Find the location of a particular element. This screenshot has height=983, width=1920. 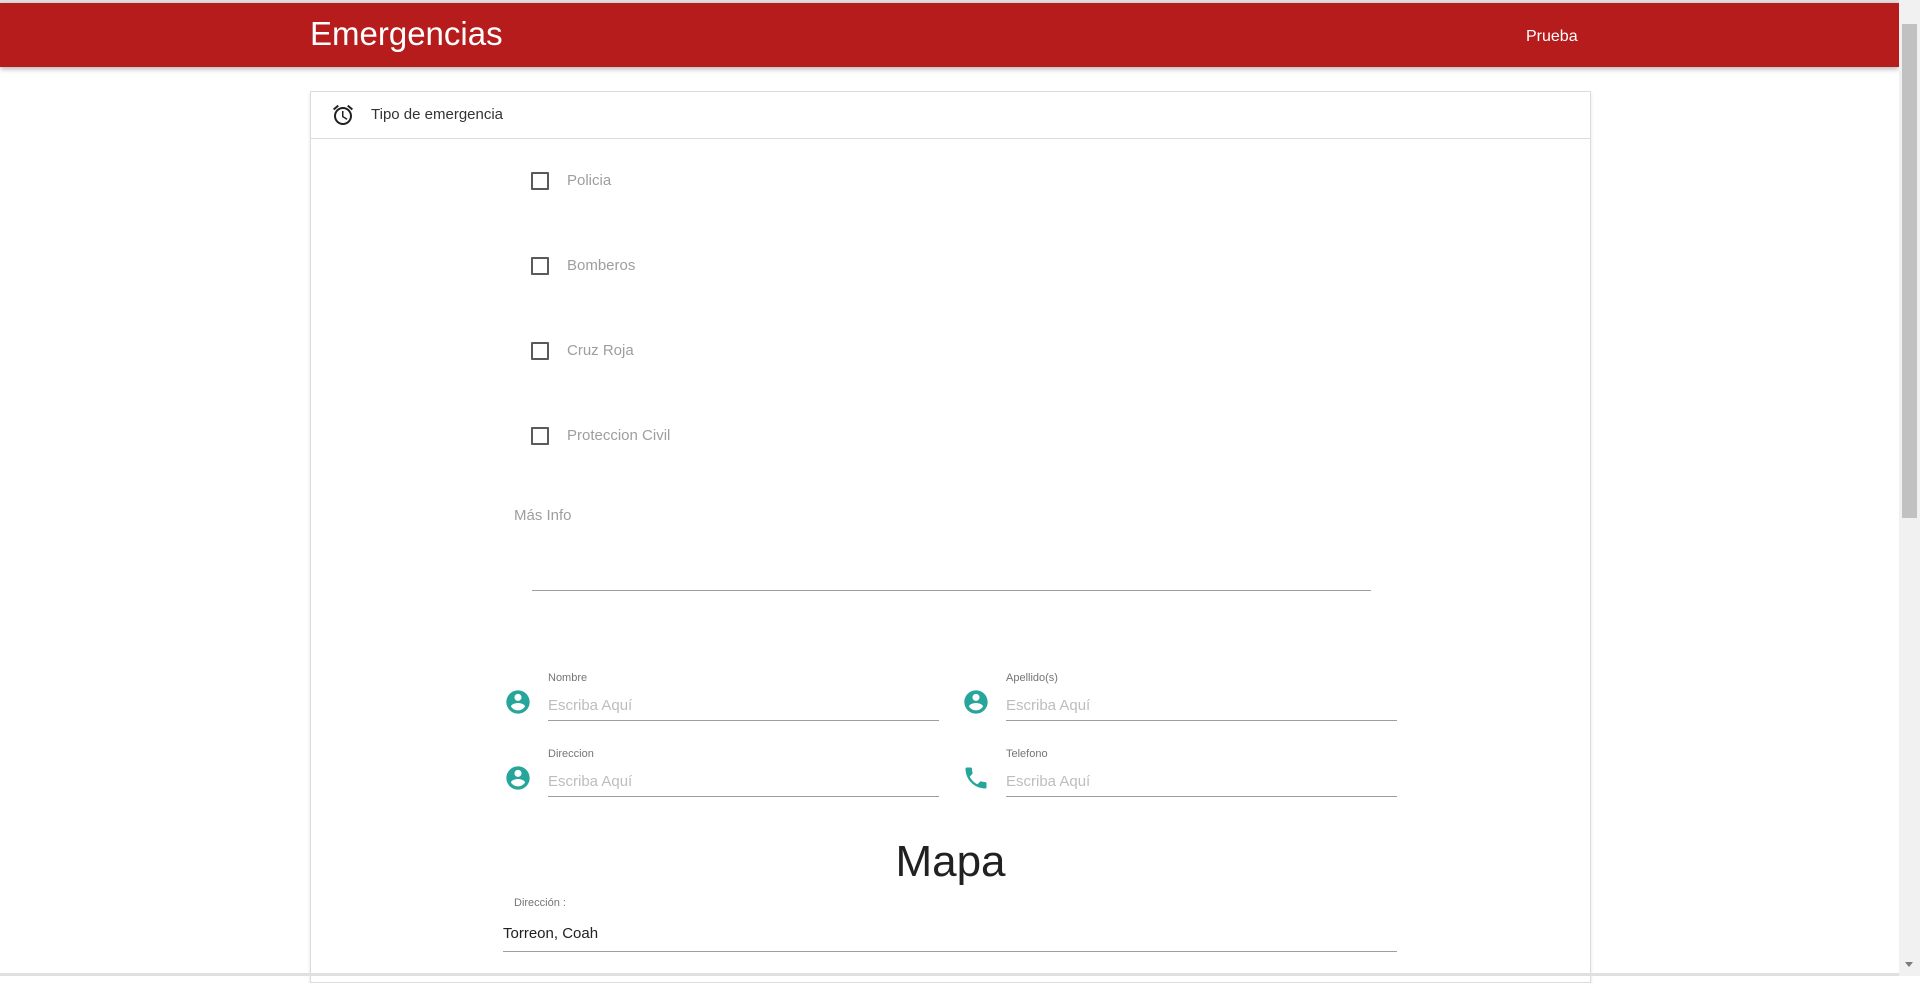

scroll-down-arrow-icon is located at coordinates (1909, 964).